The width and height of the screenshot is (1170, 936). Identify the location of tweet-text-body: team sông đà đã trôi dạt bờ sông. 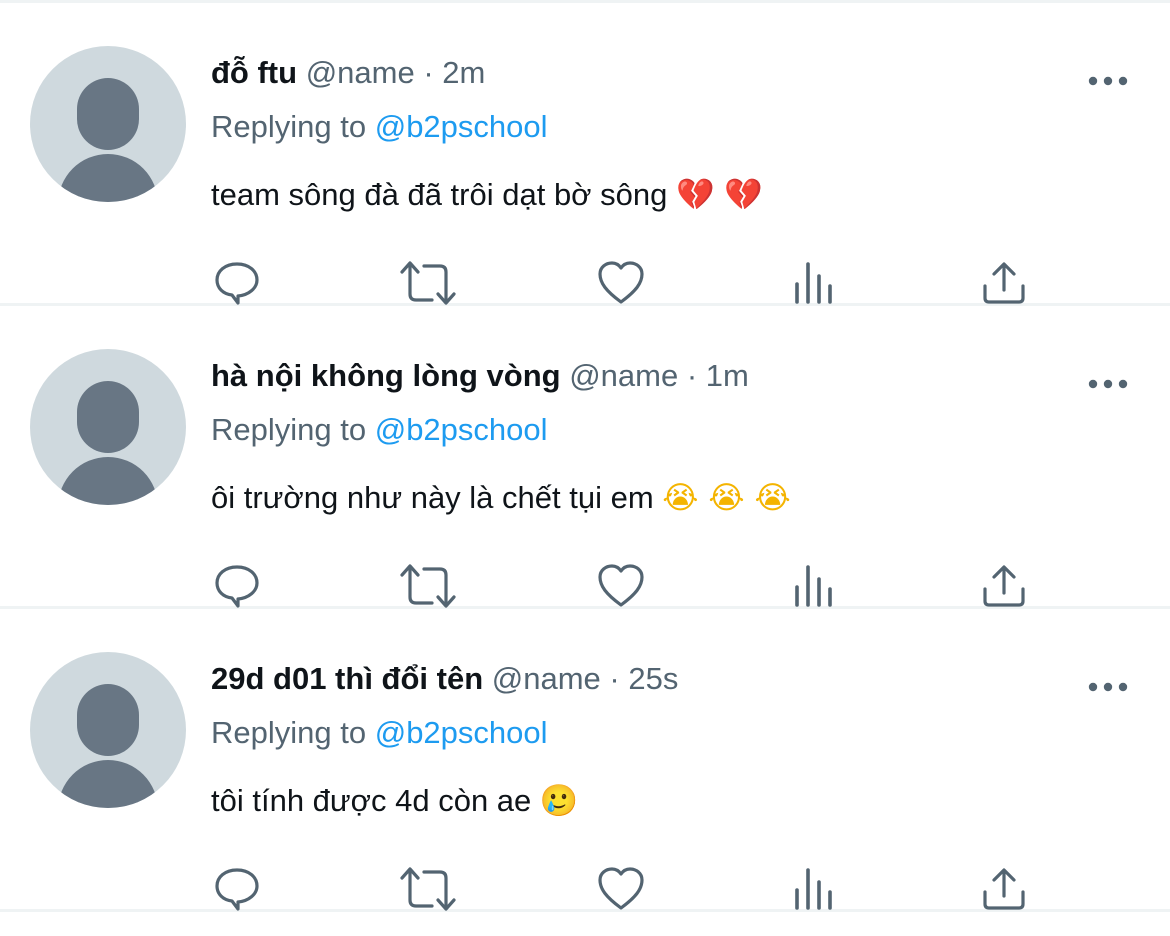
(439, 194).